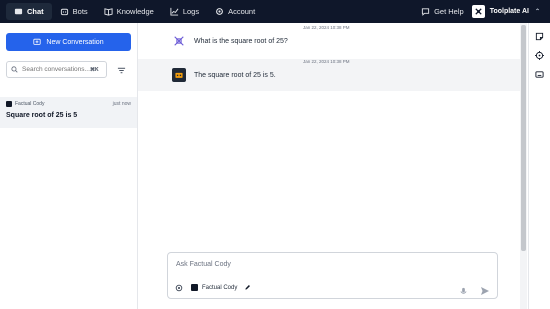 Image resolution: width=550 pixels, height=309 pixels. Describe the element at coordinates (539, 55) in the screenshot. I see `target-icon` at that location.